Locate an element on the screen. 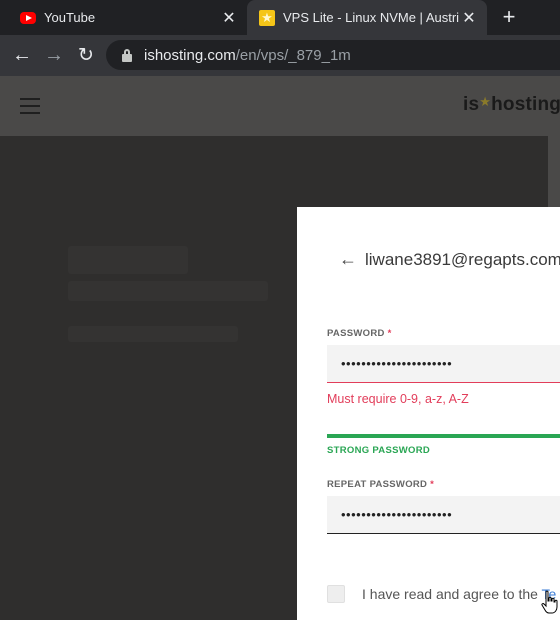 The image size is (560, 620). repeat-password-field: •••••••••••••••••••••• is located at coordinates (443, 515).